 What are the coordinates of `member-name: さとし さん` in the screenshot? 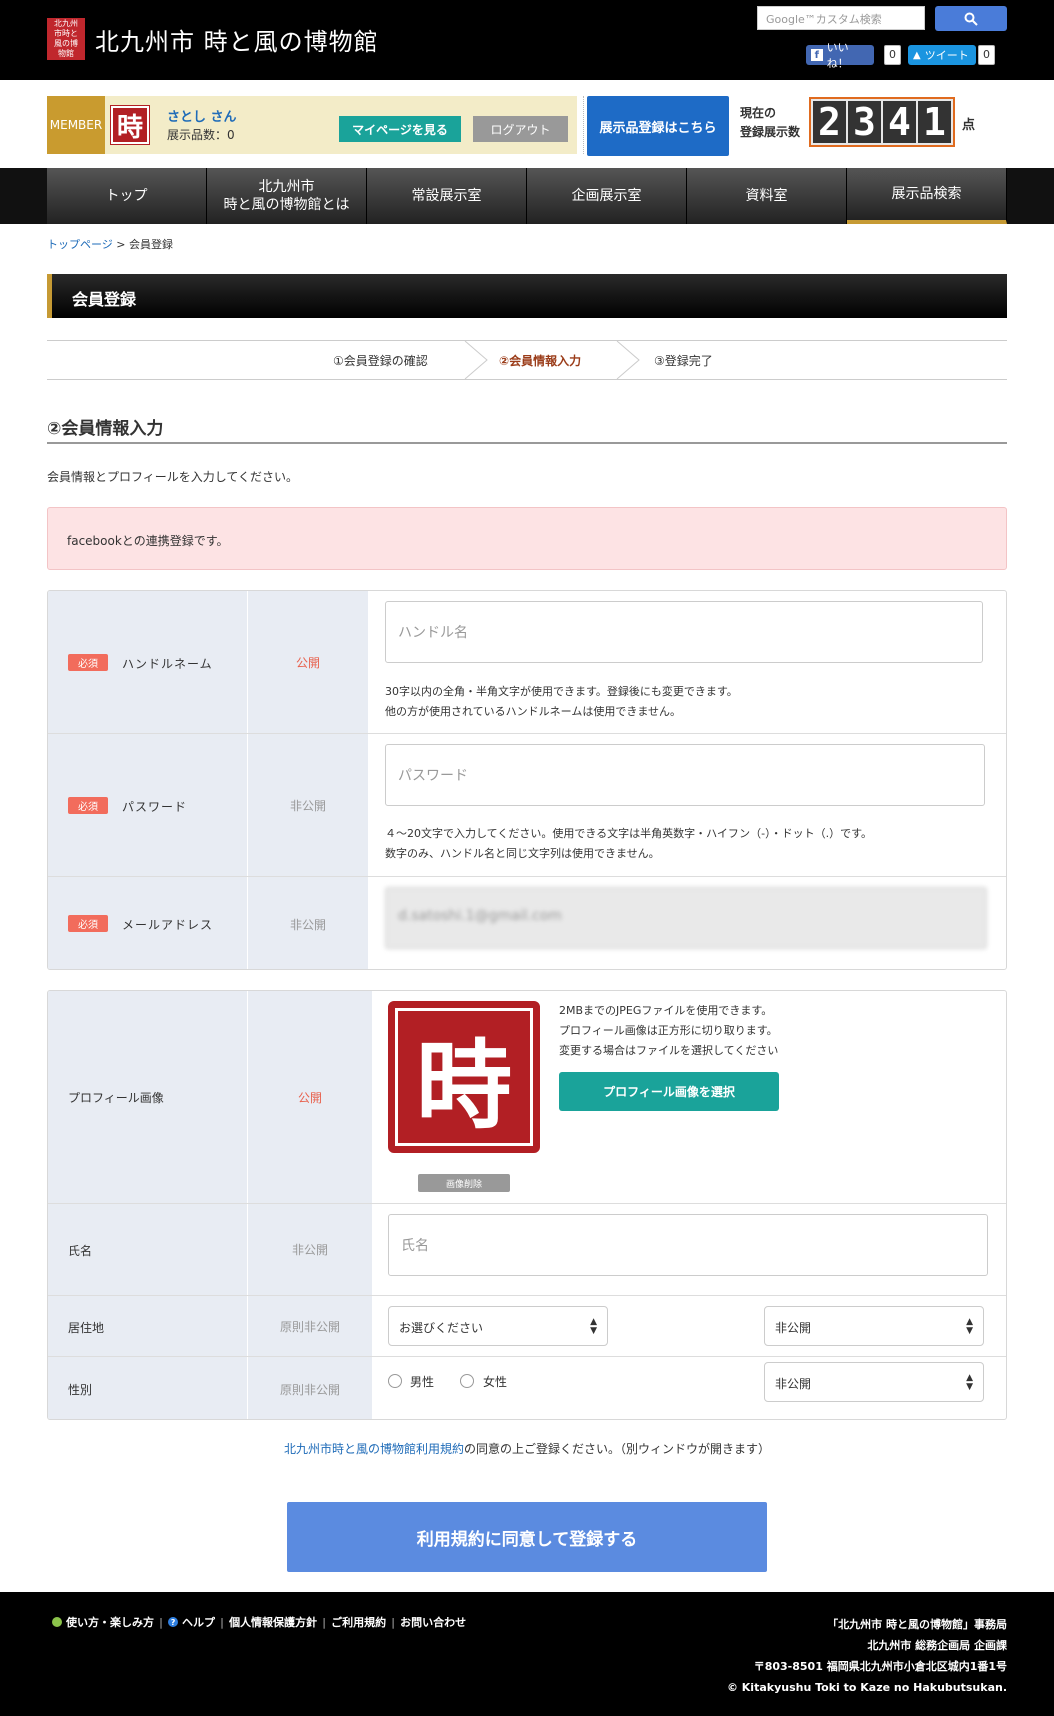 It's located at (202, 117).